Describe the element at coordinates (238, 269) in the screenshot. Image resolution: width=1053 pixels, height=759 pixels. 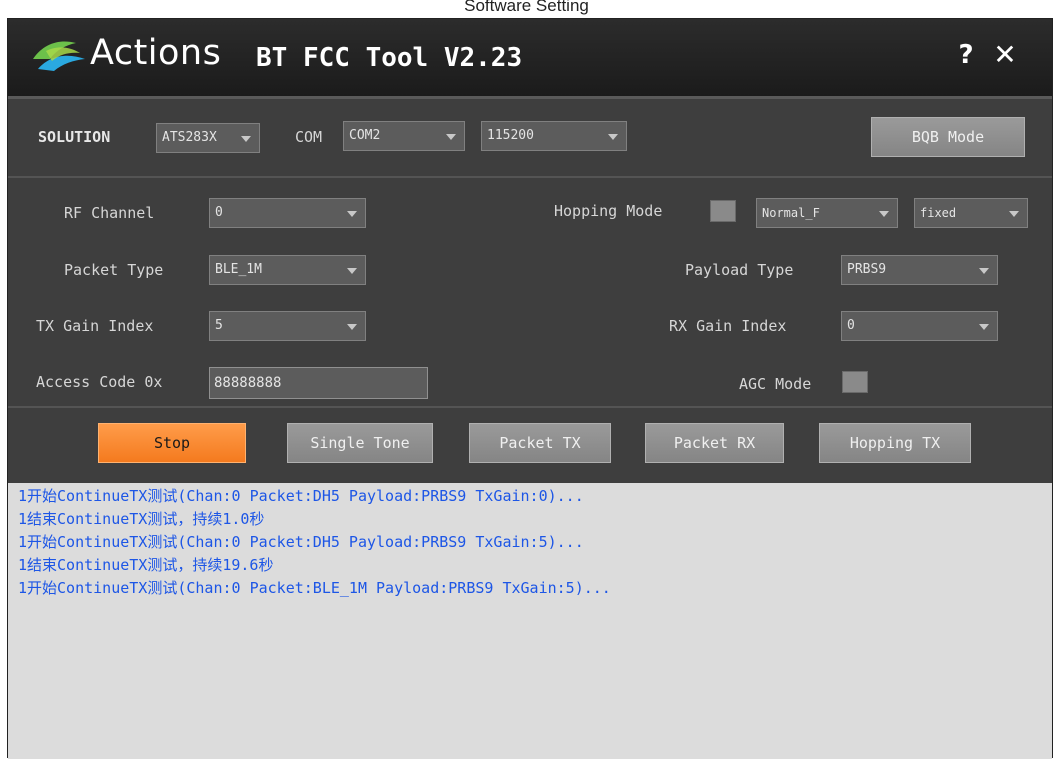
I see `packet-type-value: BLE_1M` at that location.